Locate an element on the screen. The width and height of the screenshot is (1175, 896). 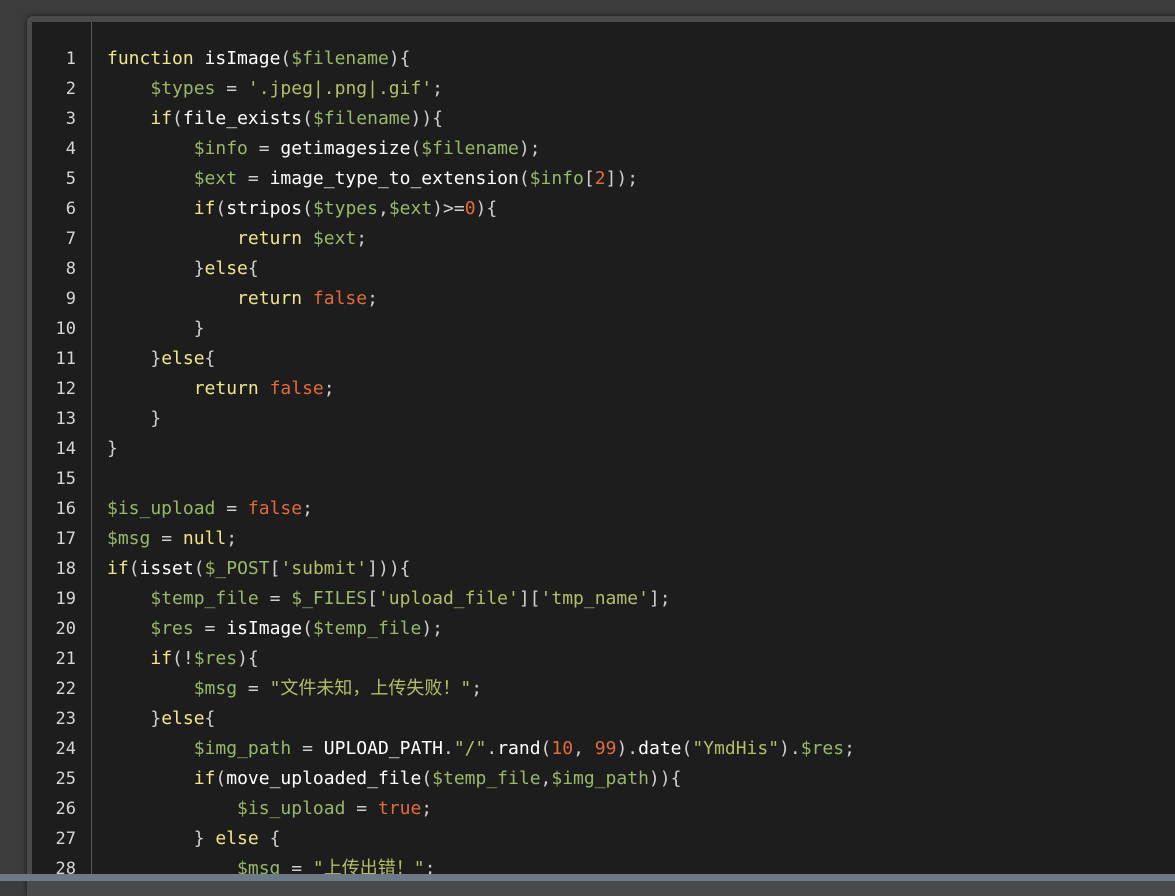
code-line: $msg = "文件未知，上传失败！"; is located at coordinates (294, 689).